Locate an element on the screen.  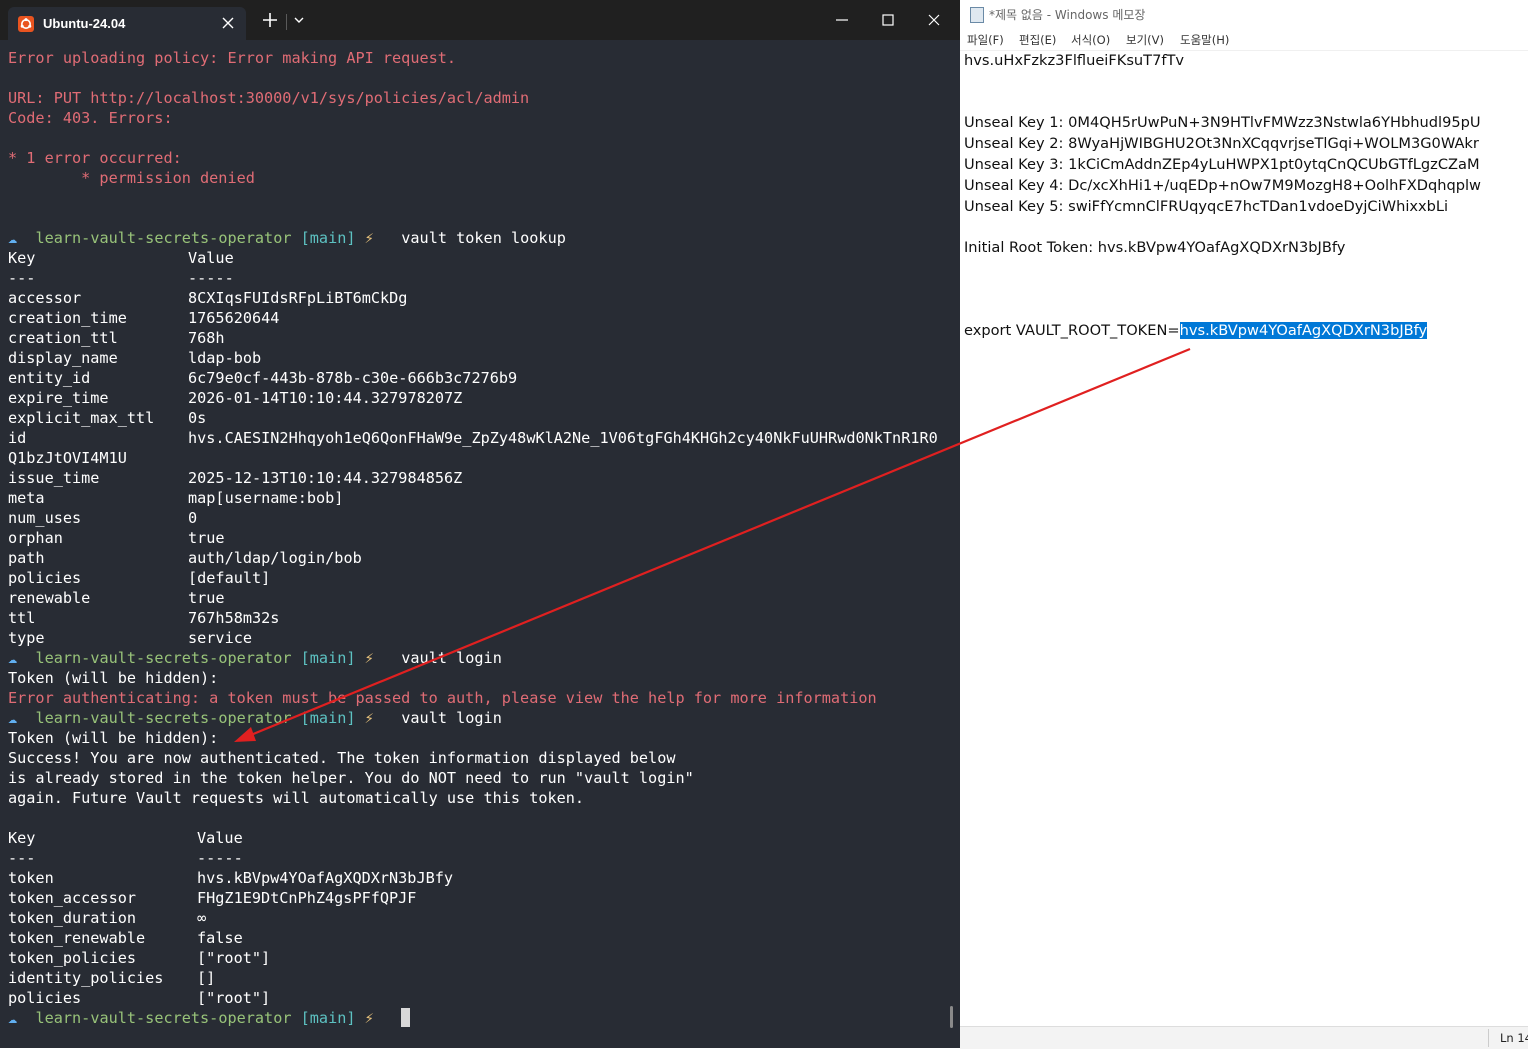
kv-key: path is located at coordinates (26, 558).